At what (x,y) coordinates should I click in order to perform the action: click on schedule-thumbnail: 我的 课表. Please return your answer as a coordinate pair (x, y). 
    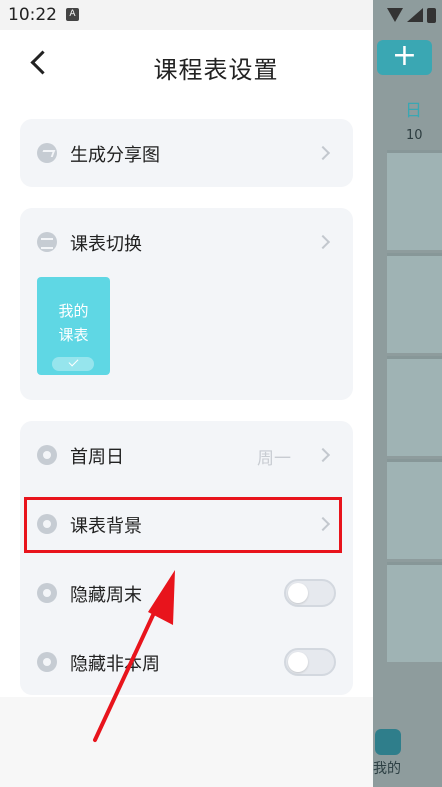
    Looking at the image, I should click on (73, 326).